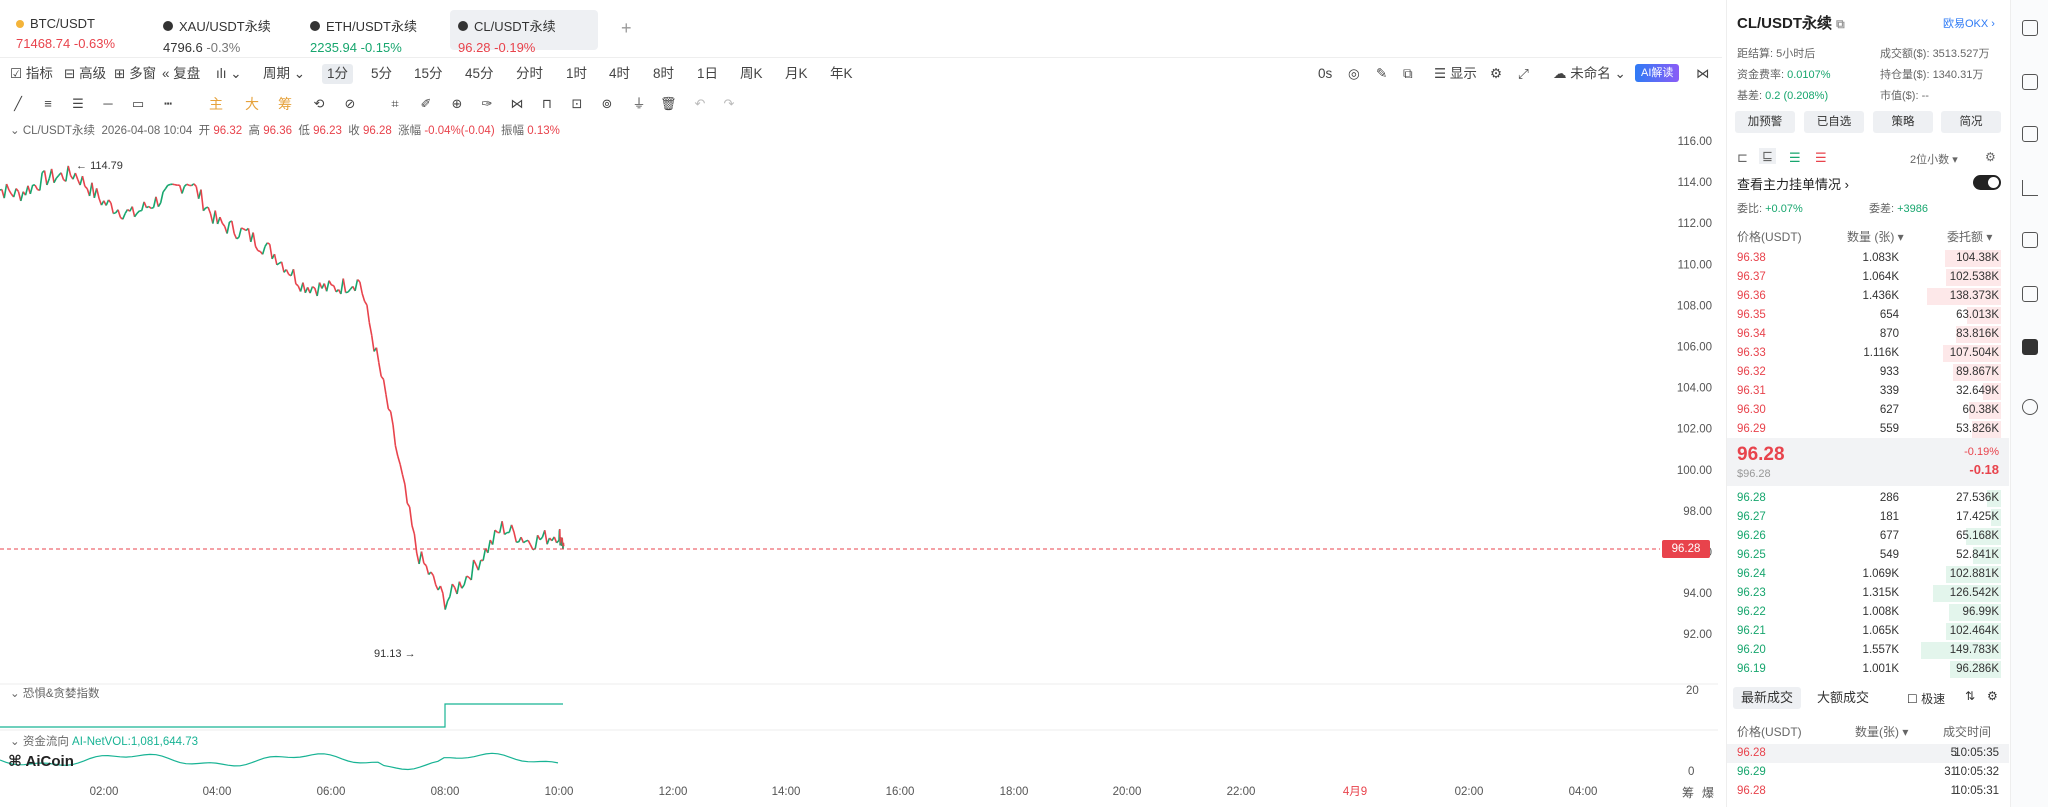 The image size is (2048, 807). I want to click on camera-icon: ◎, so click(1354, 74).